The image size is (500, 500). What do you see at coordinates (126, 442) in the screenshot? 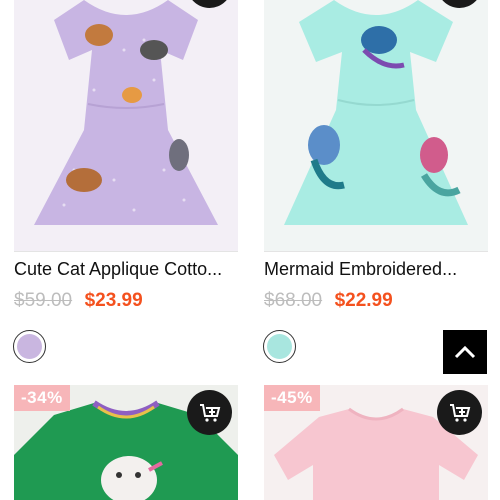
I see `product-card: -34%` at bounding box center [126, 442].